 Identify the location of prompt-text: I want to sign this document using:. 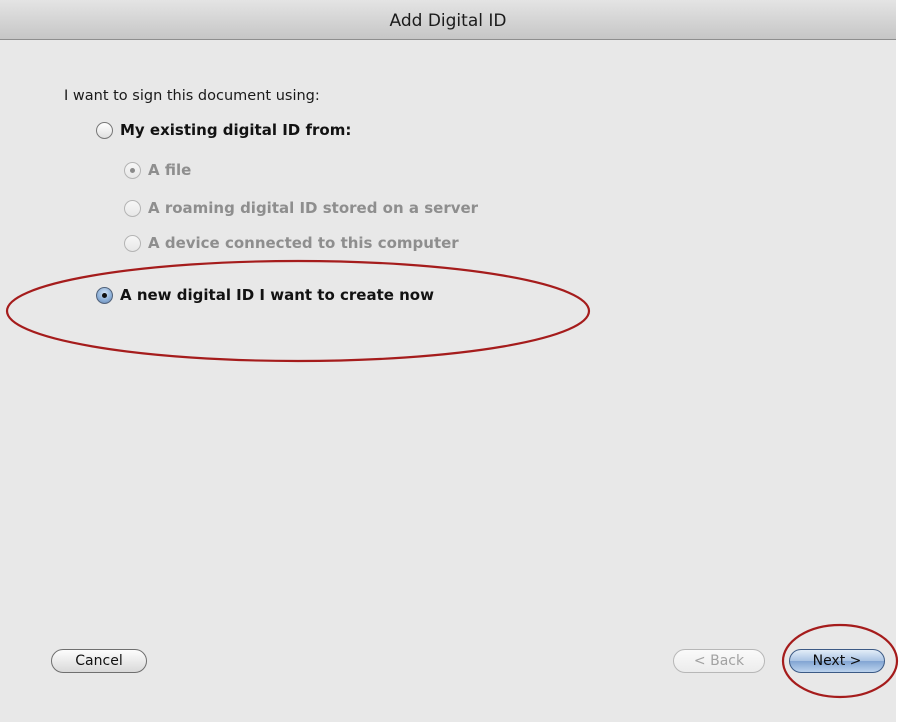
(192, 96).